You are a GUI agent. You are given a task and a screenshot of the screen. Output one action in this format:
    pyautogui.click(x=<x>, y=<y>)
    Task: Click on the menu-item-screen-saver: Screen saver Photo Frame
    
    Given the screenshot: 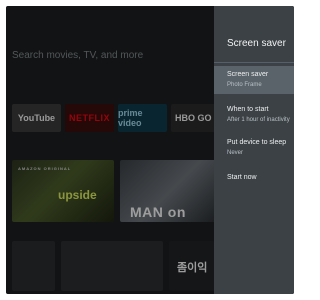 What is the action you would take?
    pyautogui.click(x=254, y=80)
    